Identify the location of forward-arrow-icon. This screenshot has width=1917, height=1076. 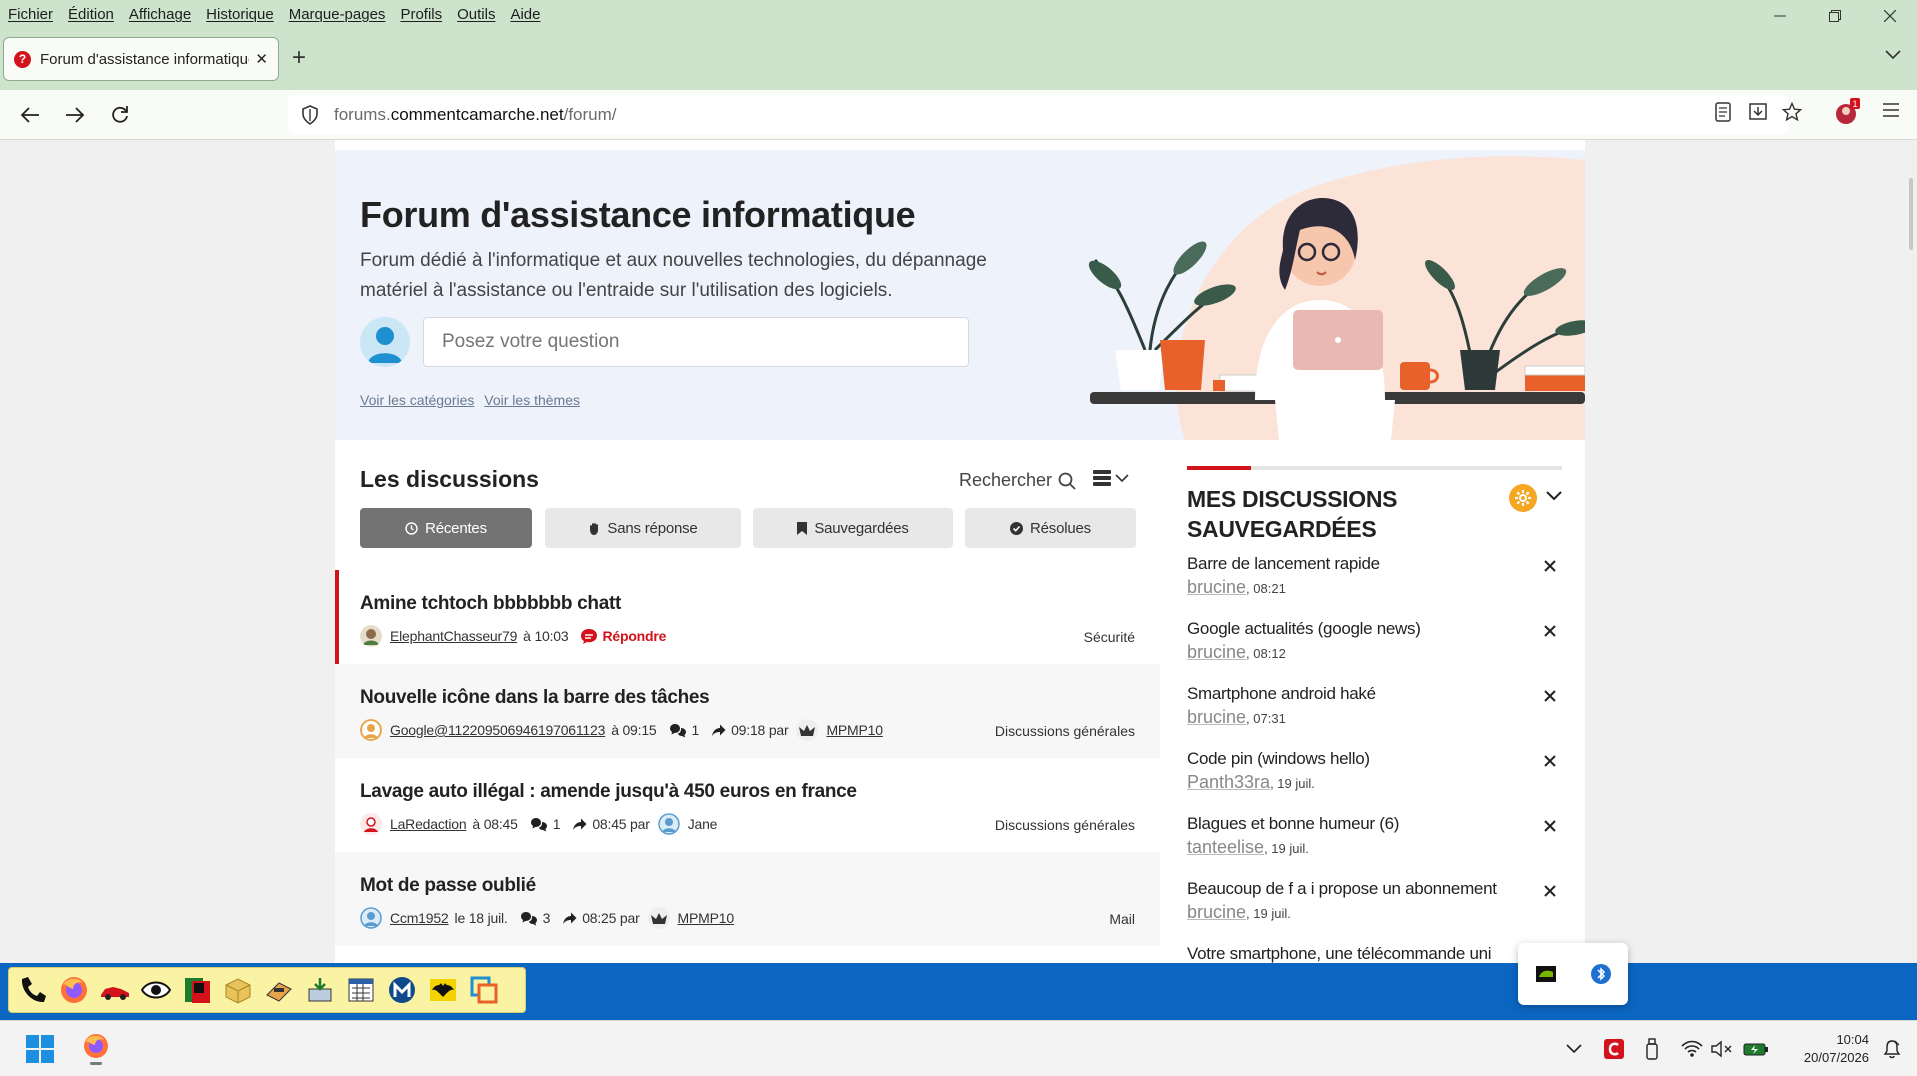
(75, 115).